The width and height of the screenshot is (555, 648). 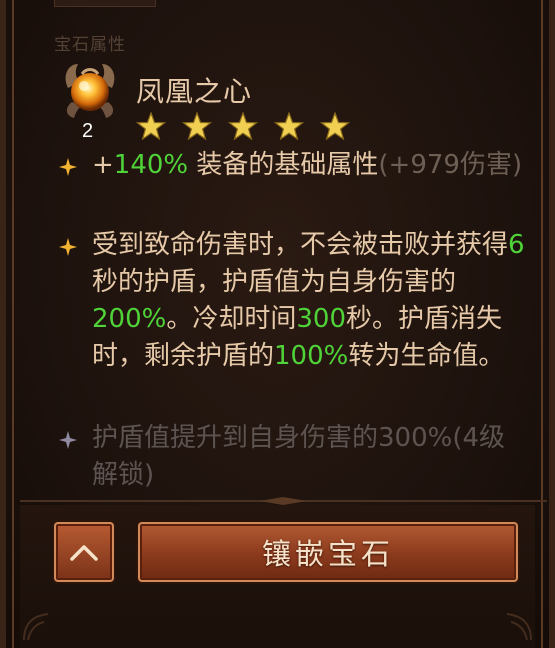 I want to click on attribute-3-locked: 护盾值提升到自身伤害的300%(4级解锁), so click(x=293, y=457).